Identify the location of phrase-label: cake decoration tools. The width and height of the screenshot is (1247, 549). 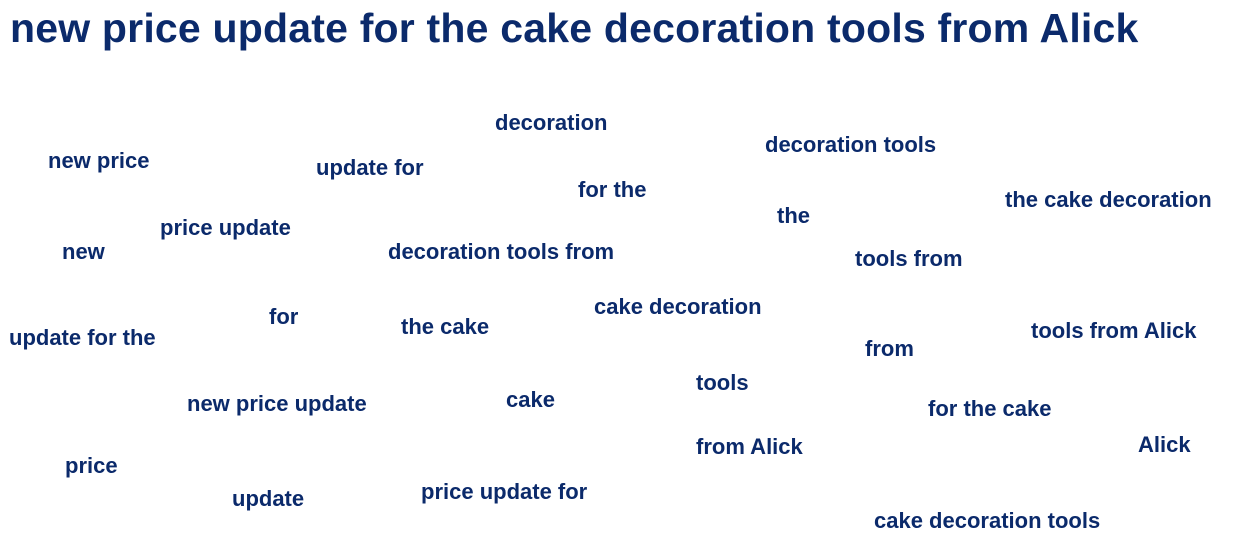
(987, 520).